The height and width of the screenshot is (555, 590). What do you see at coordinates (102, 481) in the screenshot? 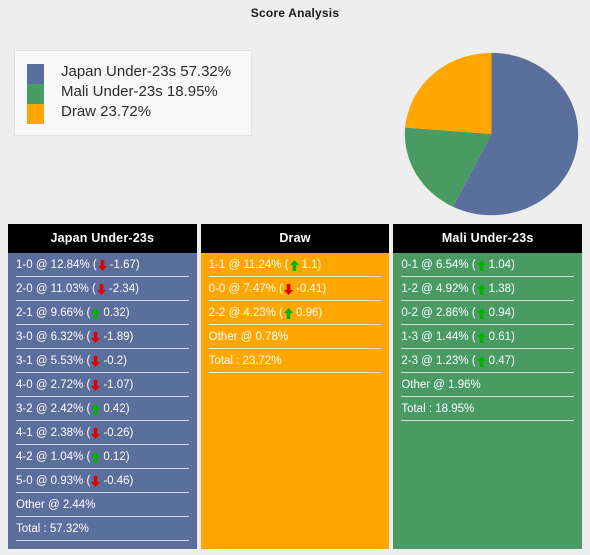
I see `score-row: 5-0 @ 0.93% (-0.46)` at bounding box center [102, 481].